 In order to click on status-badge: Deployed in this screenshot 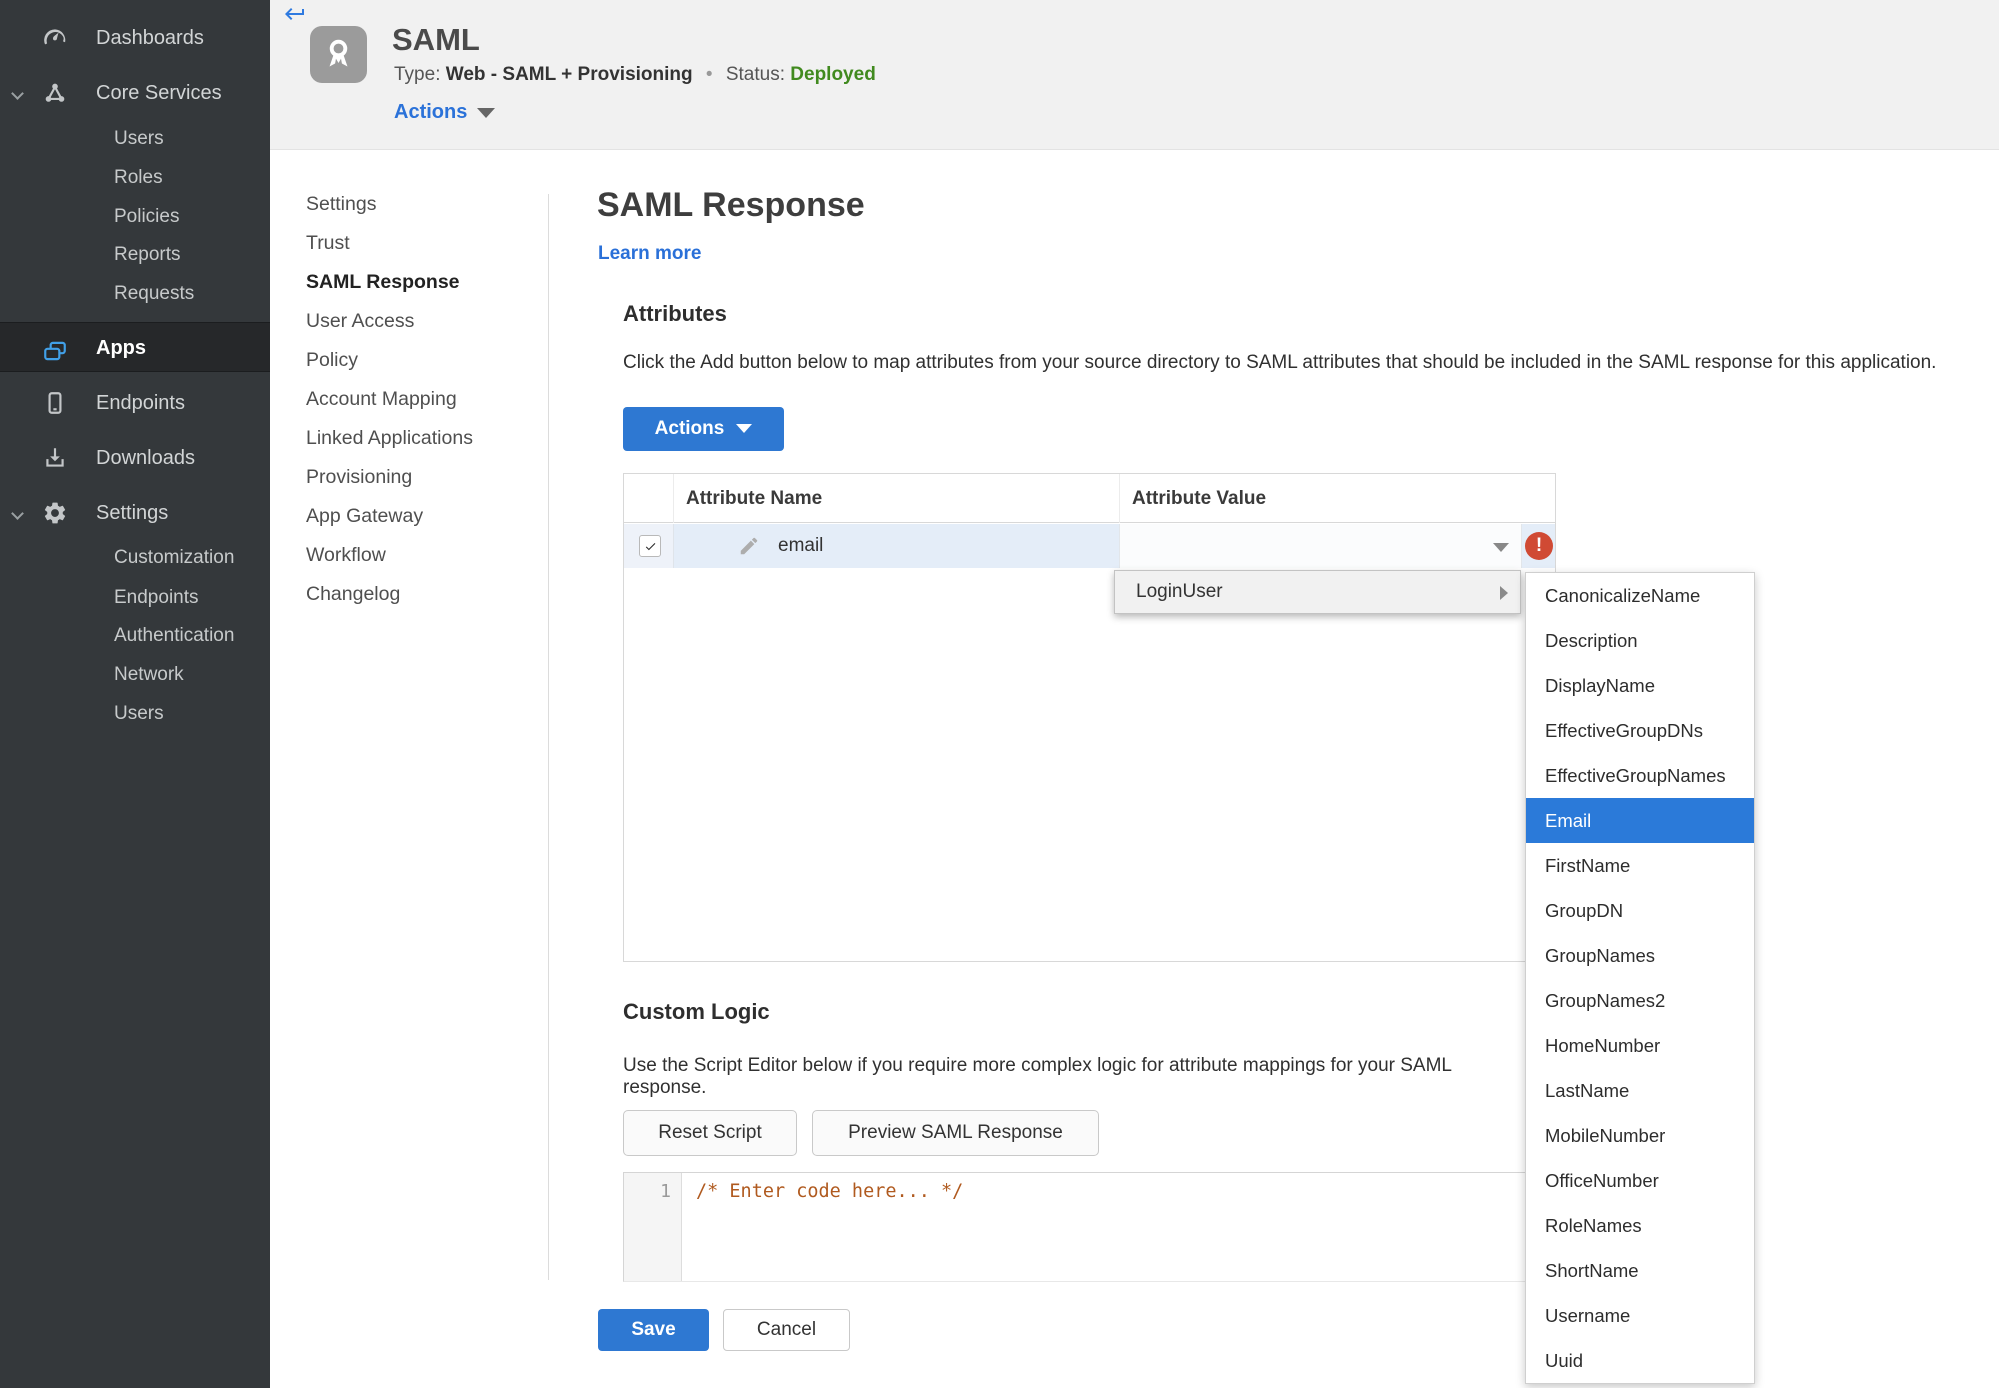, I will do `click(833, 74)`.